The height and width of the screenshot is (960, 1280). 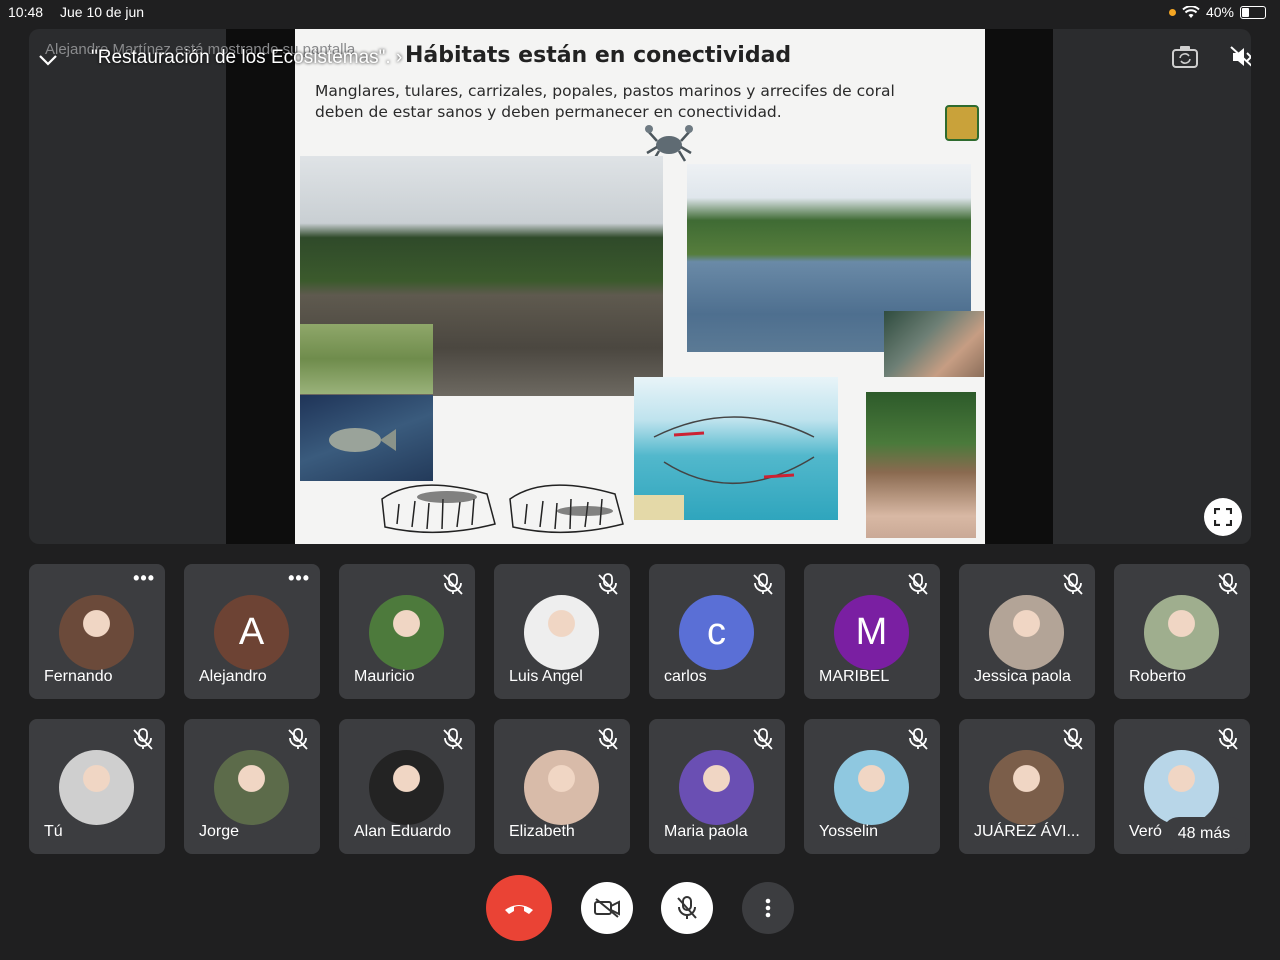 What do you see at coordinates (1219, 12) in the screenshot?
I see `battery-percent: 40%` at bounding box center [1219, 12].